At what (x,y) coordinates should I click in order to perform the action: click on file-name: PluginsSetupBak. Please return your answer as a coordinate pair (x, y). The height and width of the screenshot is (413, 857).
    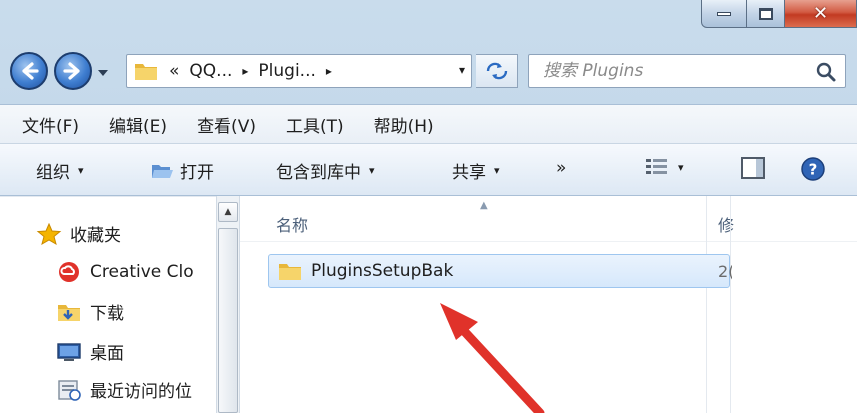
    Looking at the image, I should click on (382, 271).